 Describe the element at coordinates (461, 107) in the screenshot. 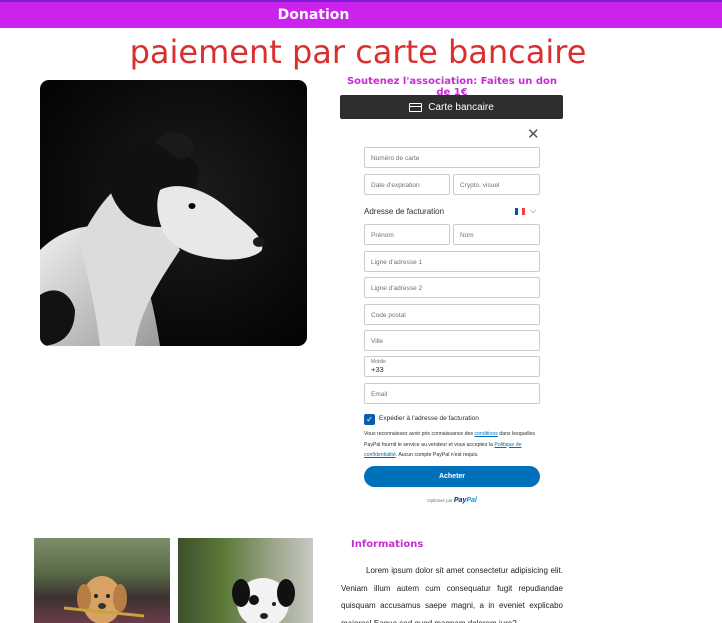

I see `credit-card-button-label: Carte bancaire` at that location.